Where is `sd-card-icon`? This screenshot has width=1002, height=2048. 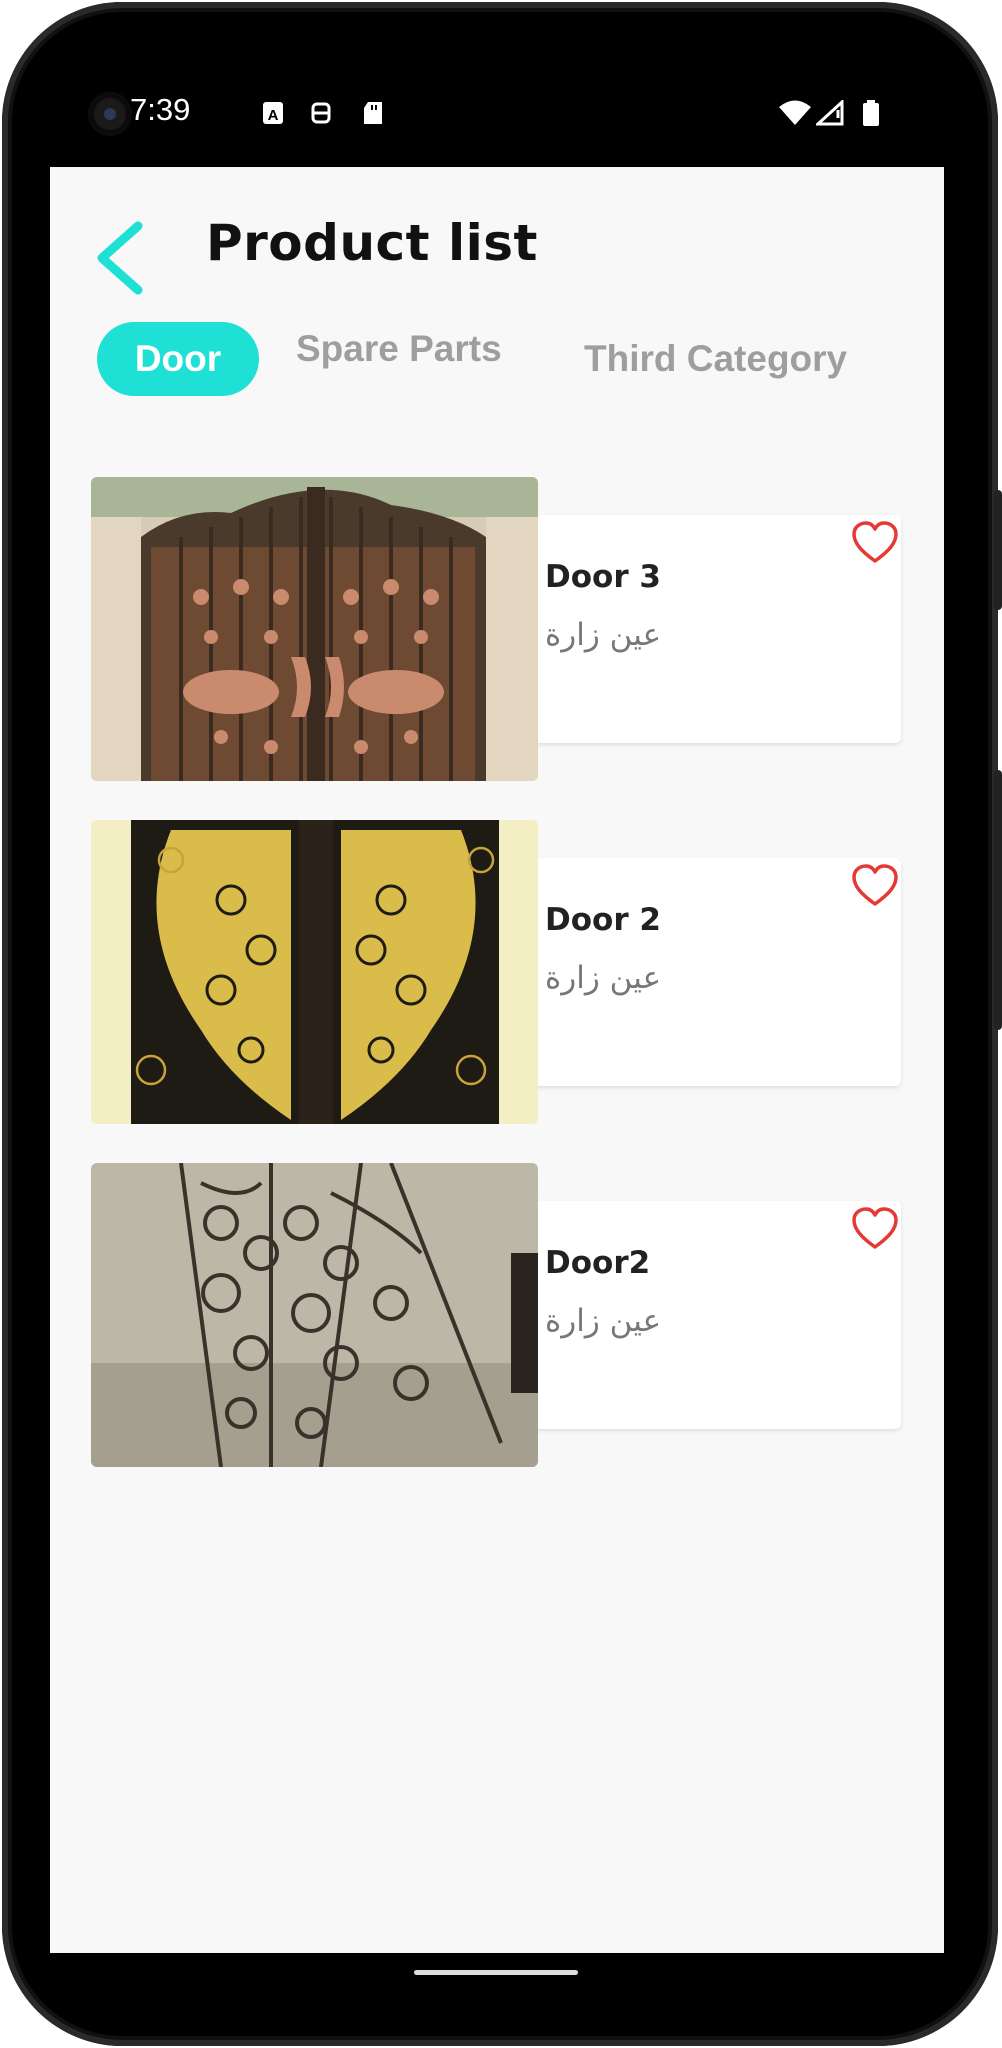
sd-card-icon is located at coordinates (373, 113).